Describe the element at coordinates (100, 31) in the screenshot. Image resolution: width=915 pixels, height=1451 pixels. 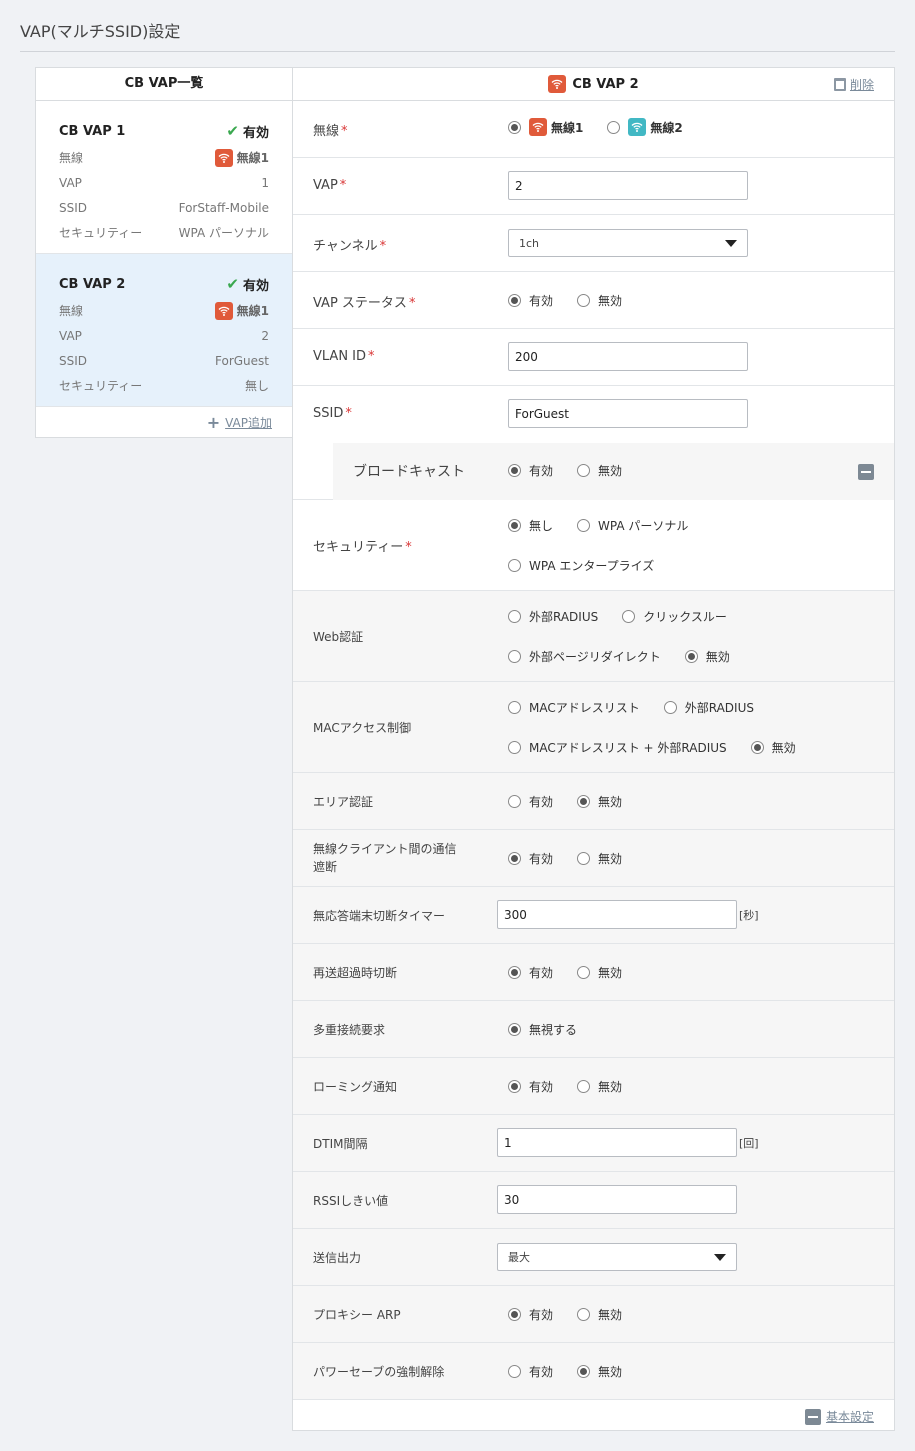
I see `page-title: VAP(マルチSSID)設定` at that location.